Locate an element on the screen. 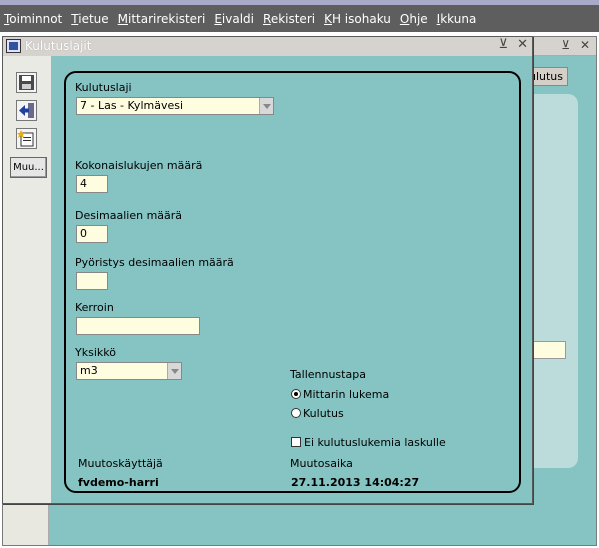  menu-mittarirekisteri: Mittarirekisteri is located at coordinates (162, 19).